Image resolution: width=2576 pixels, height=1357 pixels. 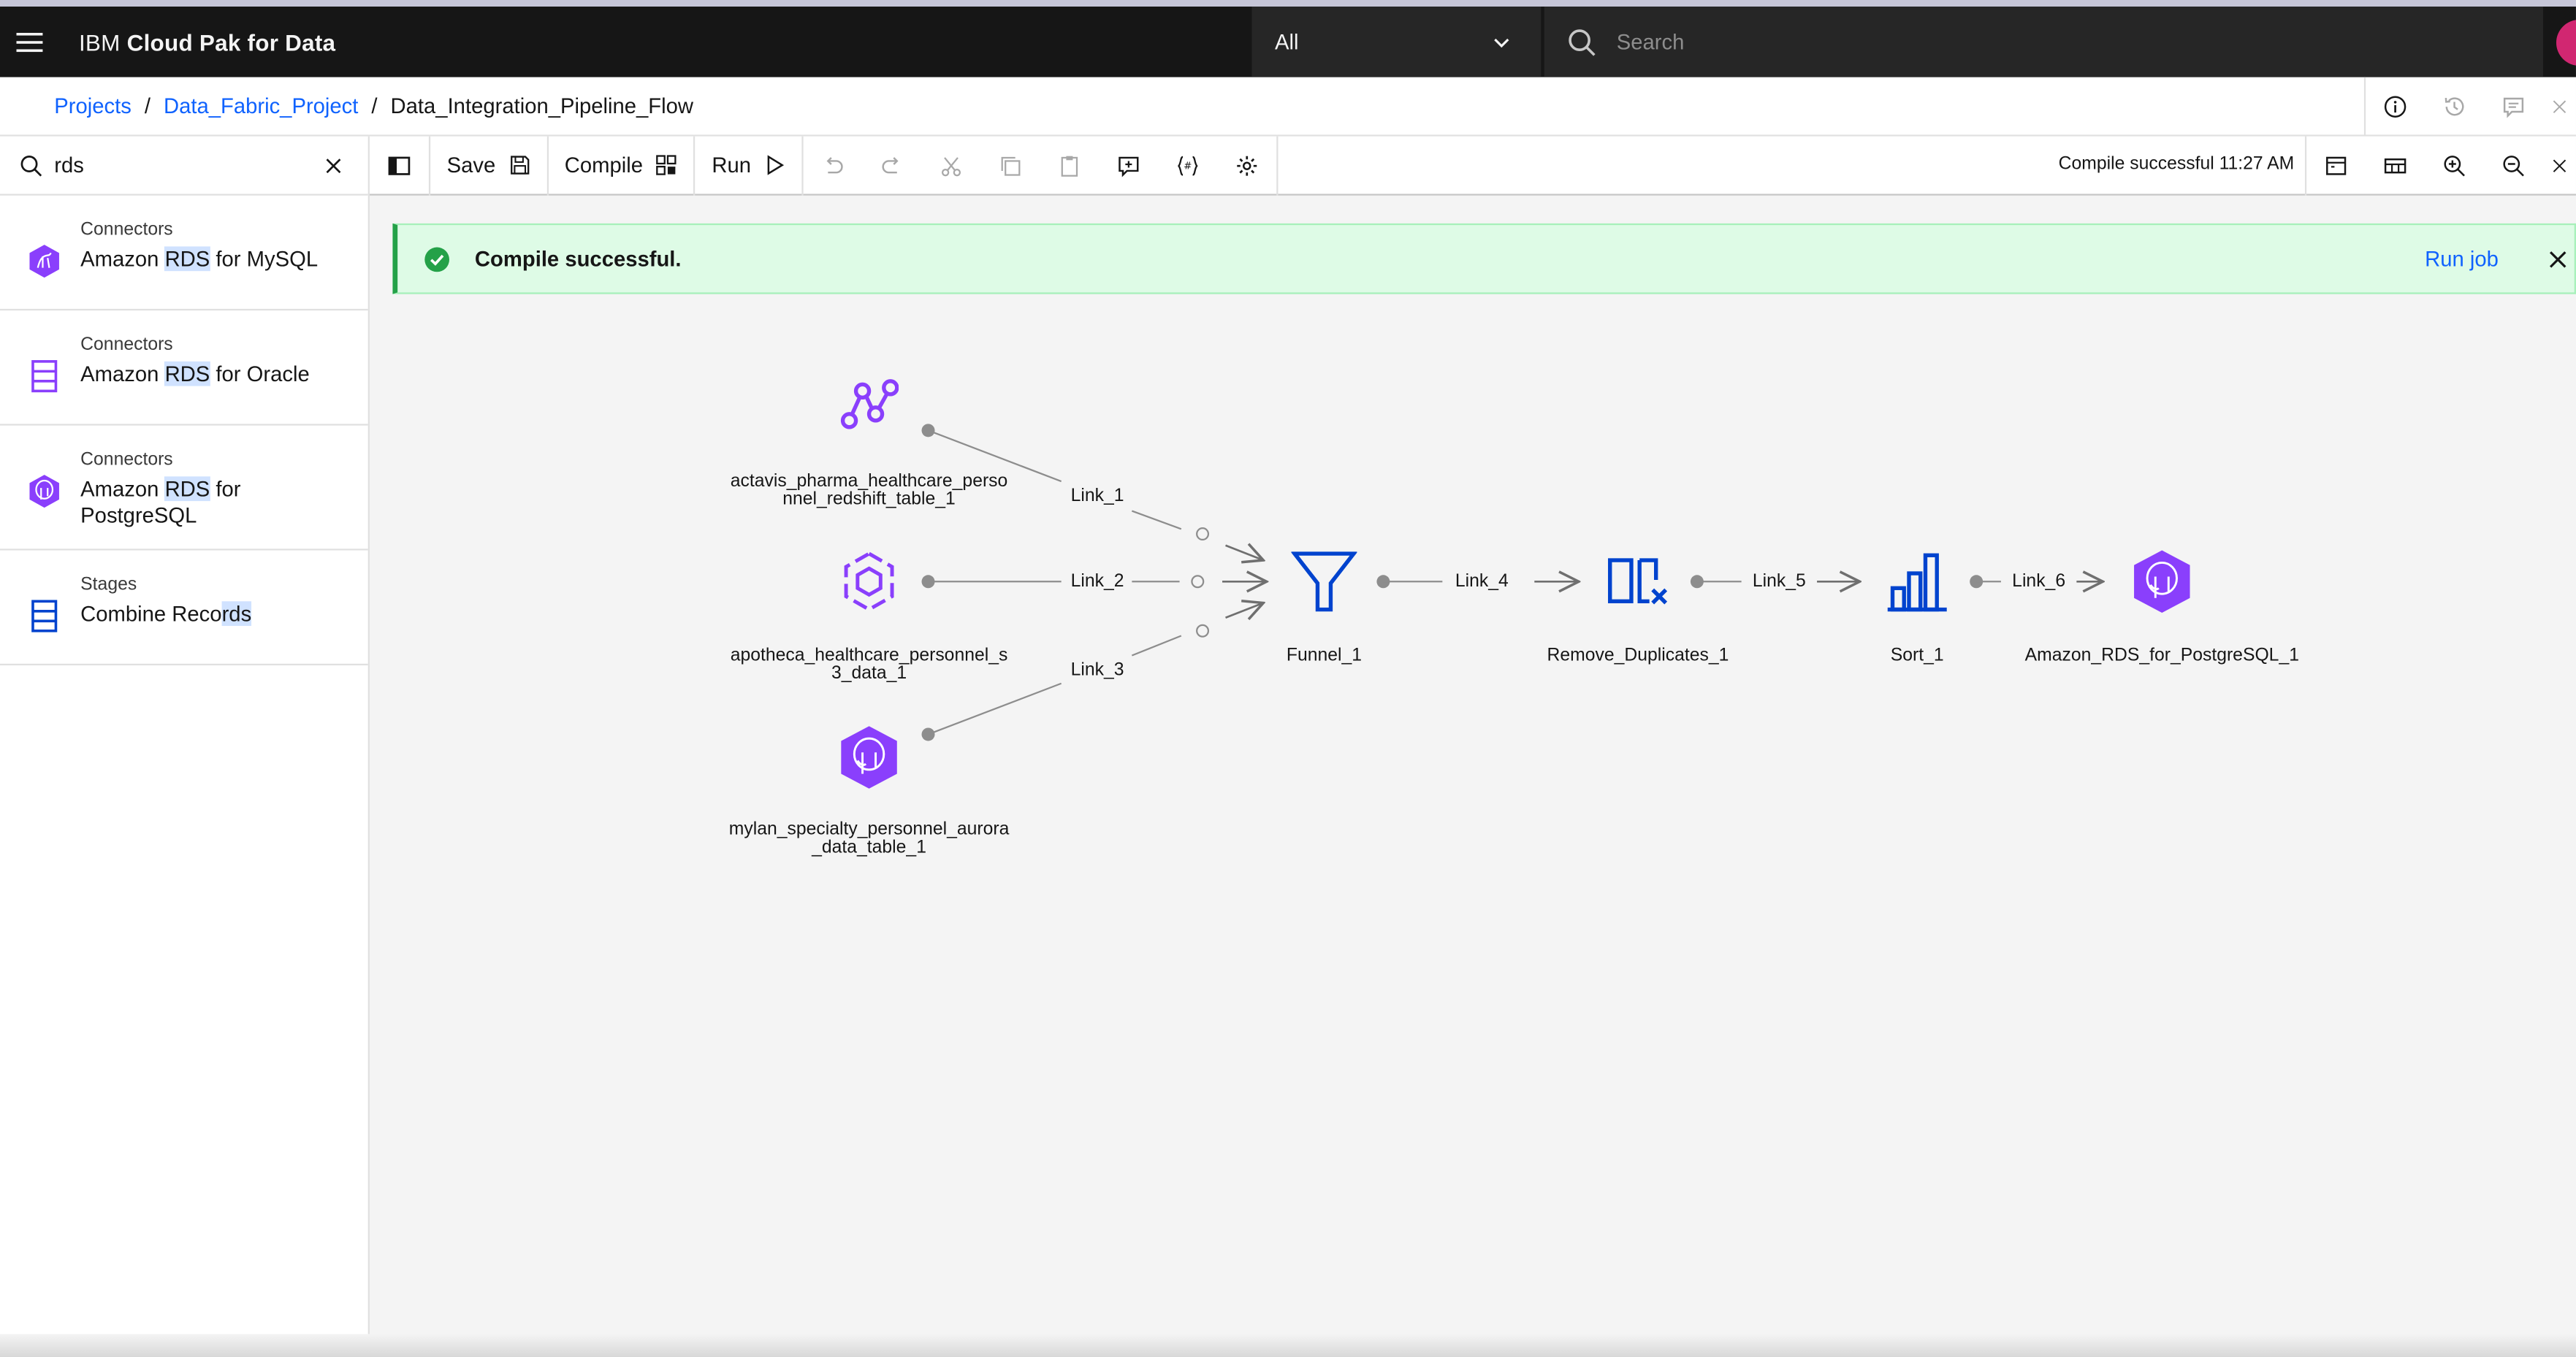 What do you see at coordinates (2177, 164) in the screenshot?
I see `compile-status: Compile successful 11:27 AM` at bounding box center [2177, 164].